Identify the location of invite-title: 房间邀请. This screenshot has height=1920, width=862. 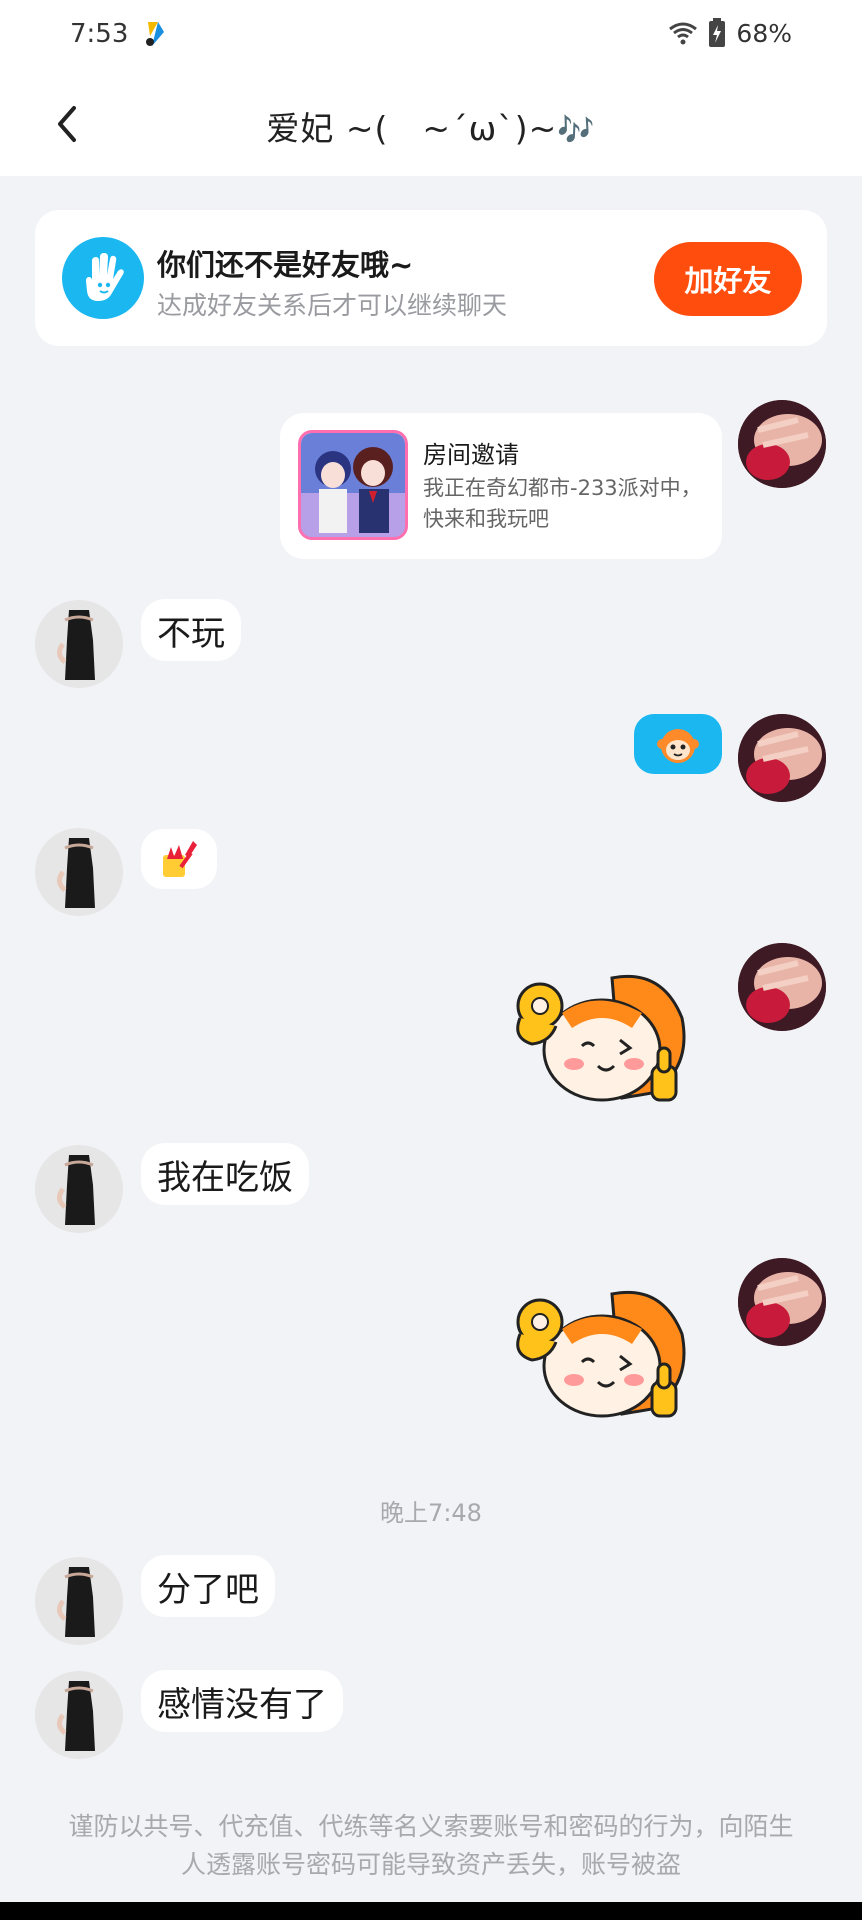
(471, 455).